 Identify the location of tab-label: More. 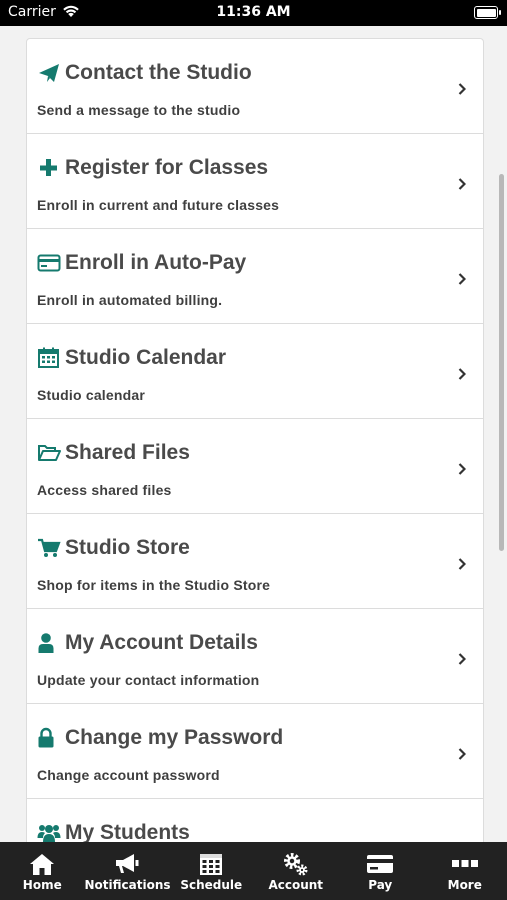
(464, 885).